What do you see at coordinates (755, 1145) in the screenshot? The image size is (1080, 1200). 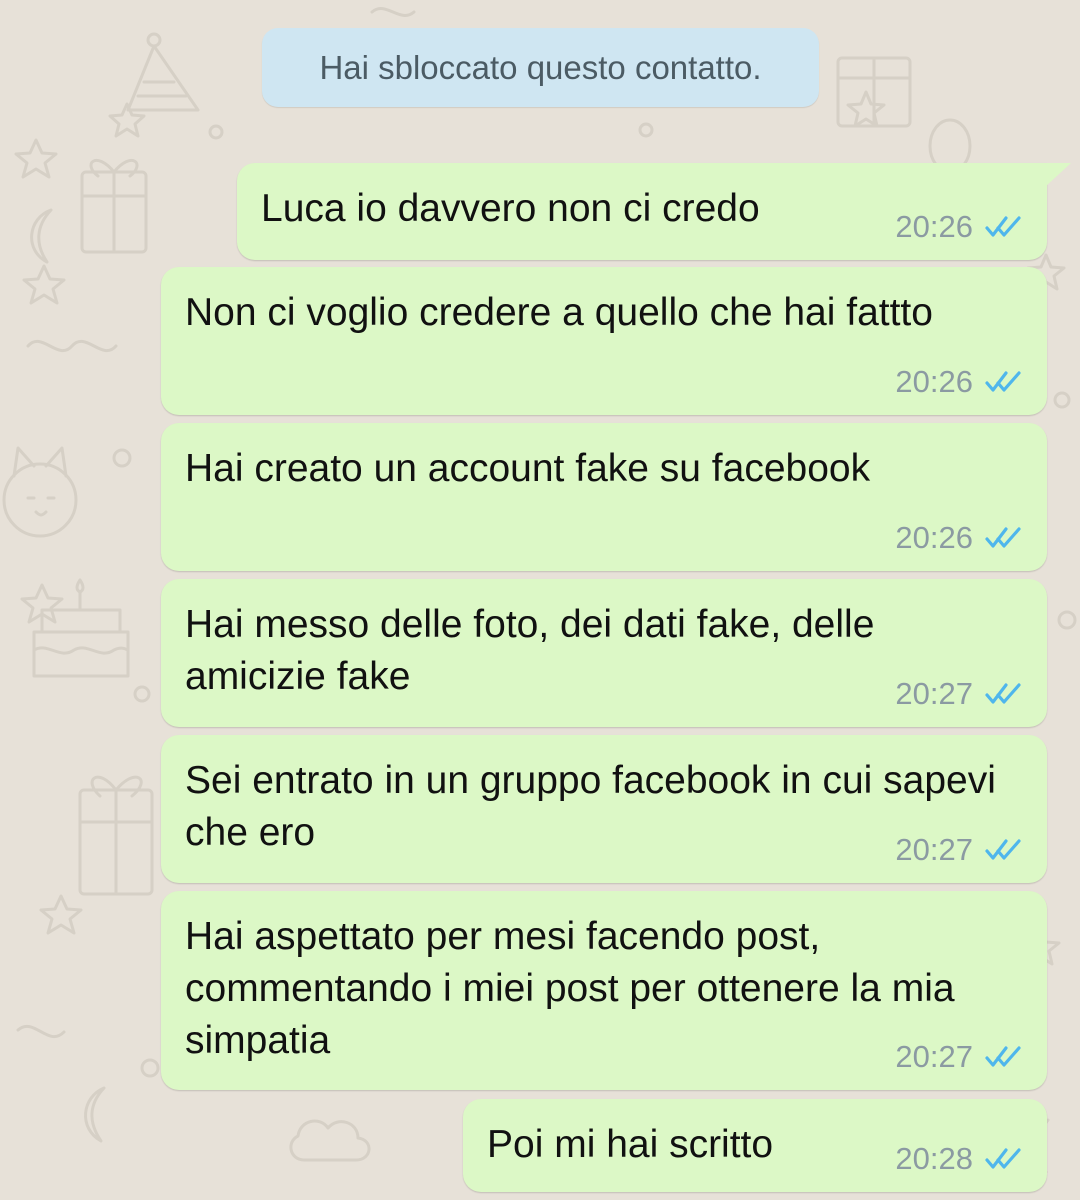 I see `message-bubble: Poi mi hai scritto 20:28` at bounding box center [755, 1145].